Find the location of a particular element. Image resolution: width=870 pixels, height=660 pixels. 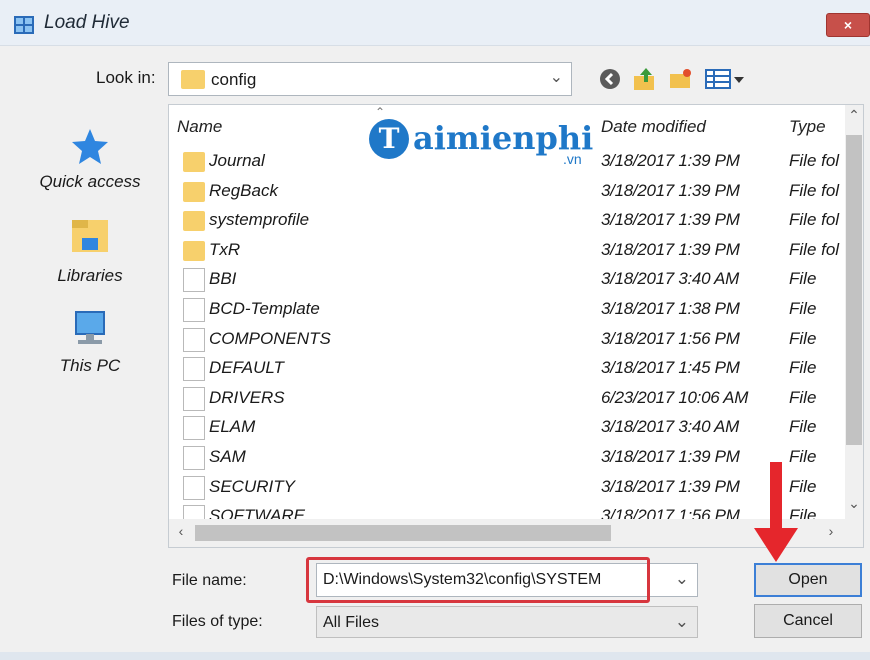

file-name: Journal is located at coordinates (237, 160).